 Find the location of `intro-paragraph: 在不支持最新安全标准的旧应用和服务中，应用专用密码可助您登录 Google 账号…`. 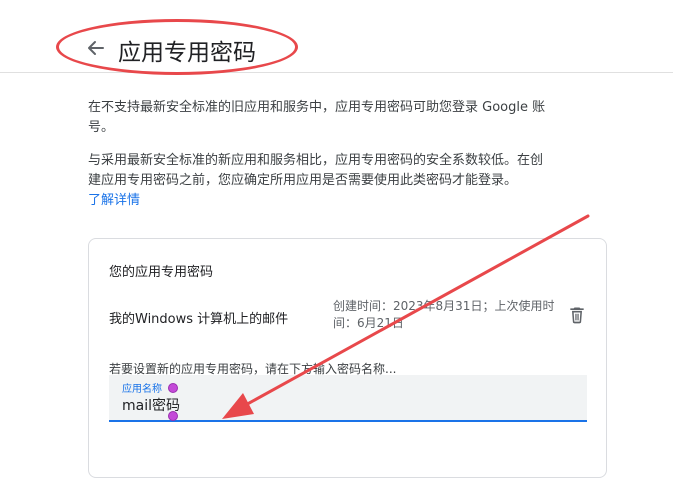

intro-paragraph: 在不支持最新安全标准的旧应用和服务中，应用专用密码可助您登录 Google 账号… is located at coordinates (317, 117).